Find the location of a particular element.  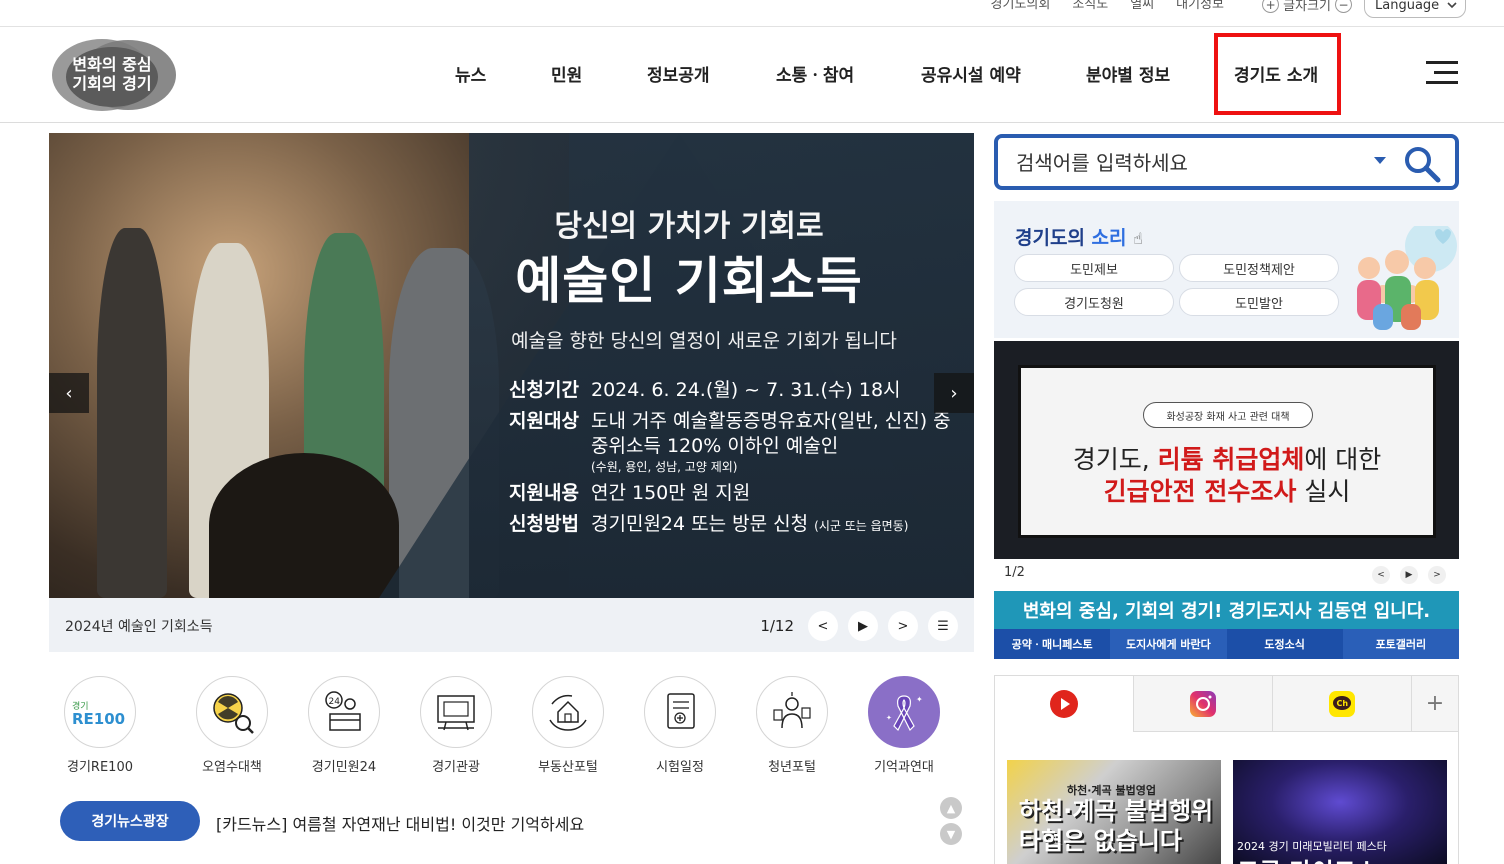

notice-line-2: 긴급안전 전수조사 실시 is located at coordinates (1227, 490).